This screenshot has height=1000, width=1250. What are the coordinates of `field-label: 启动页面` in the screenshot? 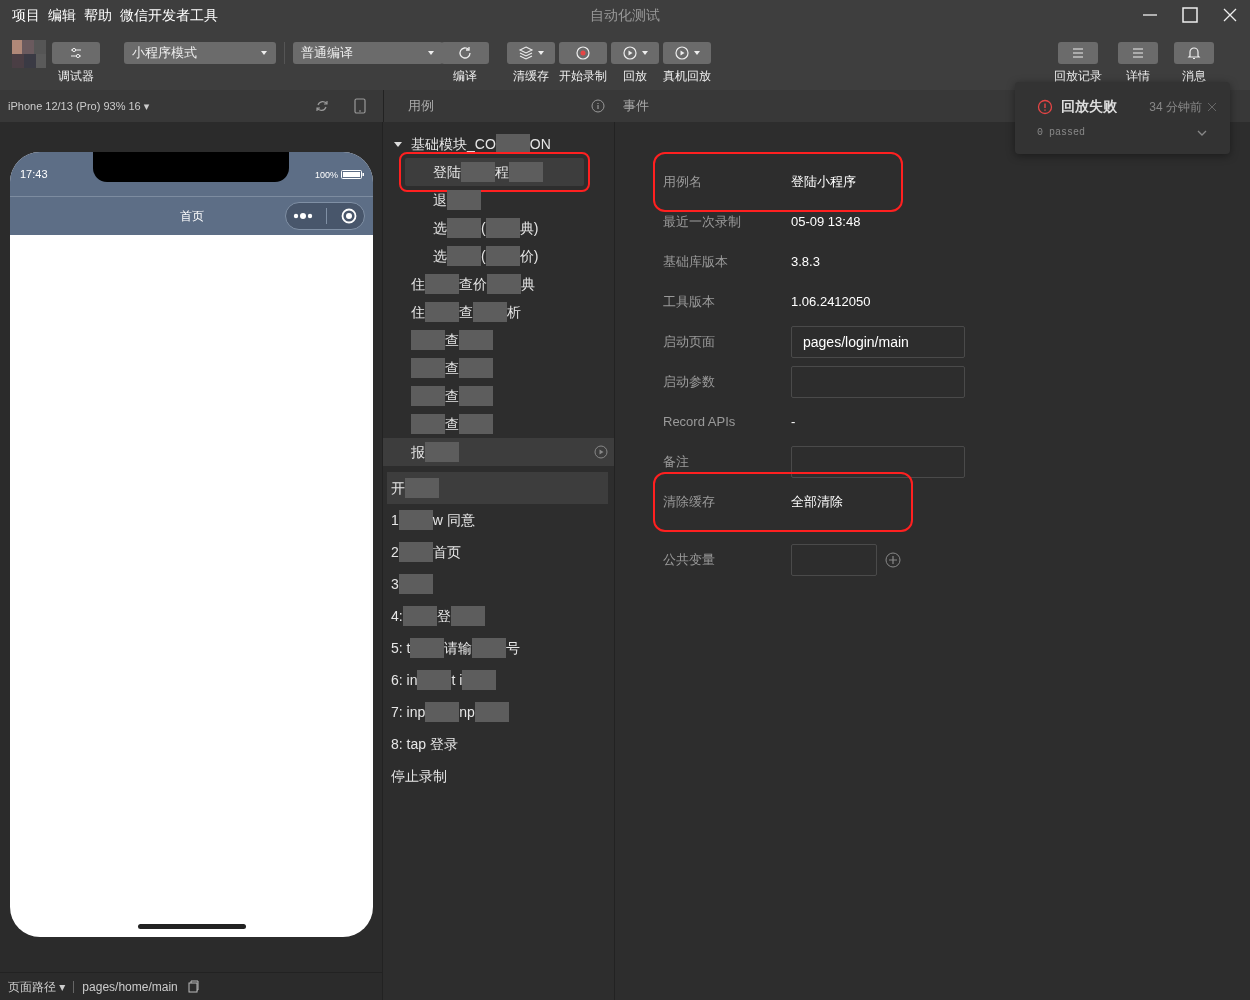 It's located at (689, 342).